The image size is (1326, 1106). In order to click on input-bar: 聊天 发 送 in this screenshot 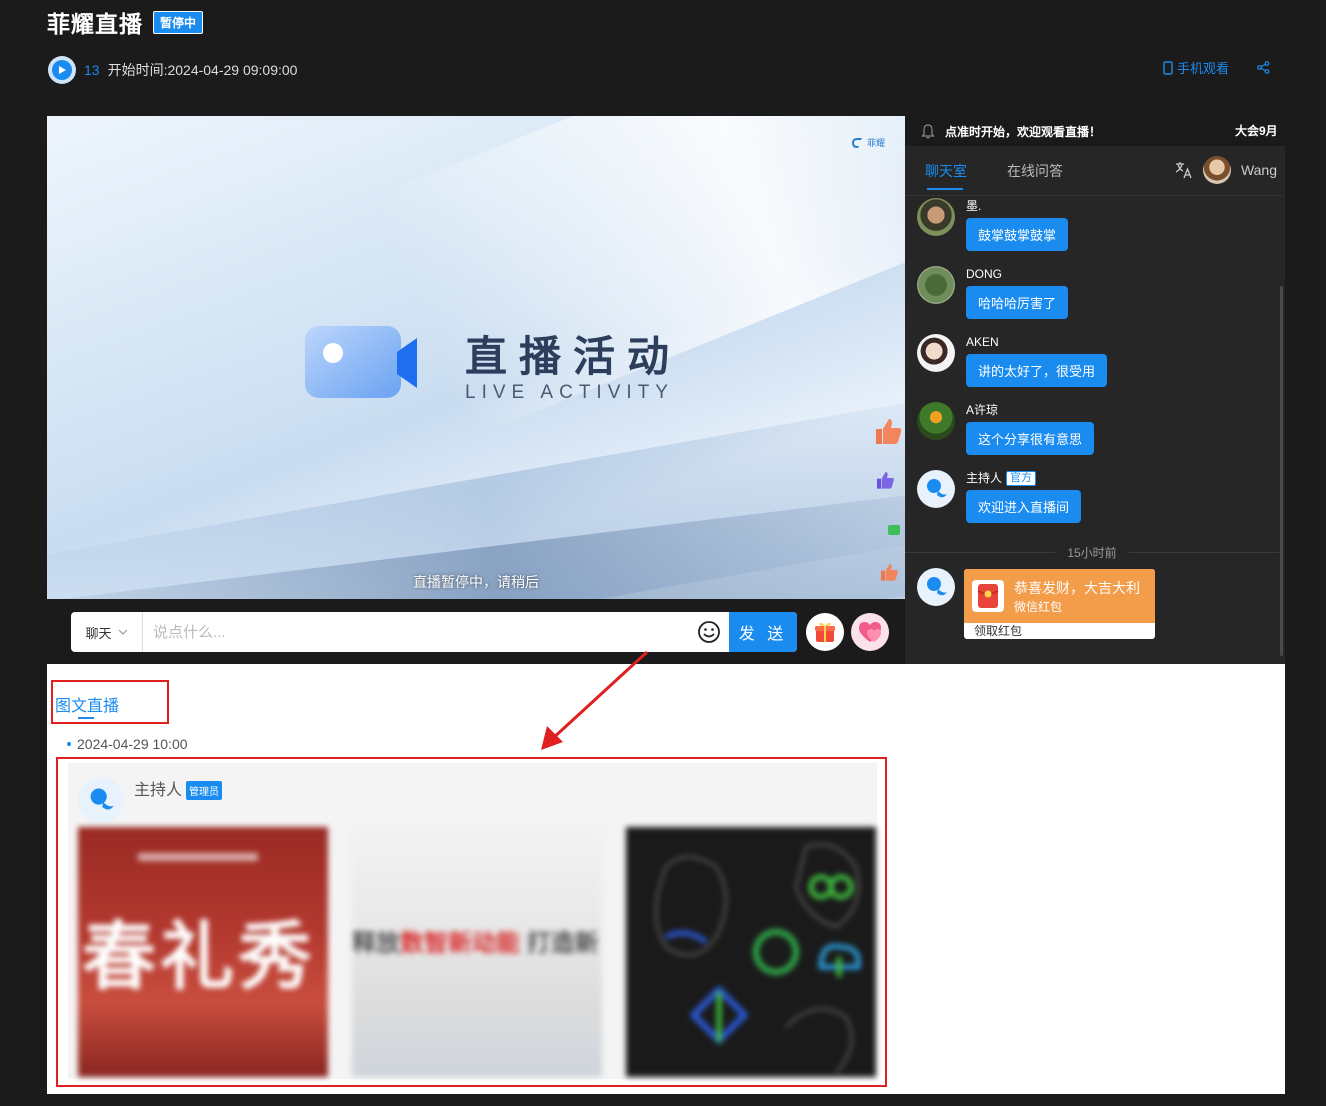, I will do `click(476, 631)`.